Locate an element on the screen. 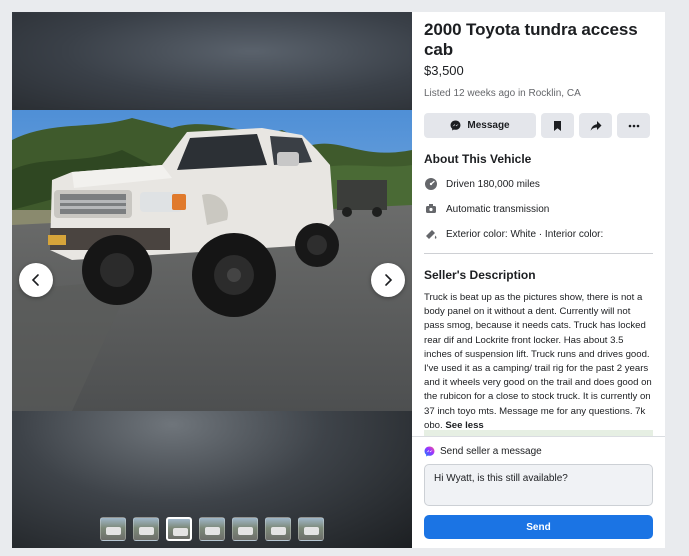 The image size is (689, 556). listing-title: 2000 Toyota tundra access cab is located at coordinates (531, 39).